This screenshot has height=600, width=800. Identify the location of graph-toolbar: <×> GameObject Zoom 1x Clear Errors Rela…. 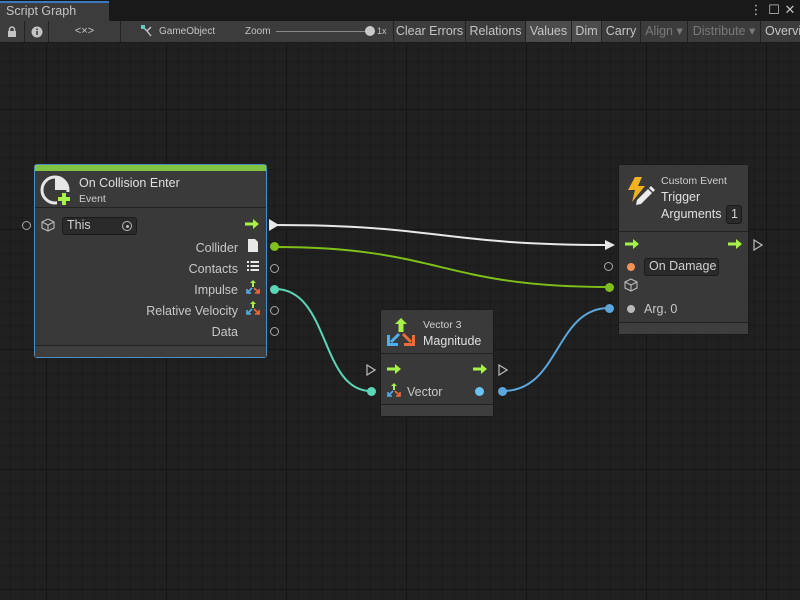
(400, 32).